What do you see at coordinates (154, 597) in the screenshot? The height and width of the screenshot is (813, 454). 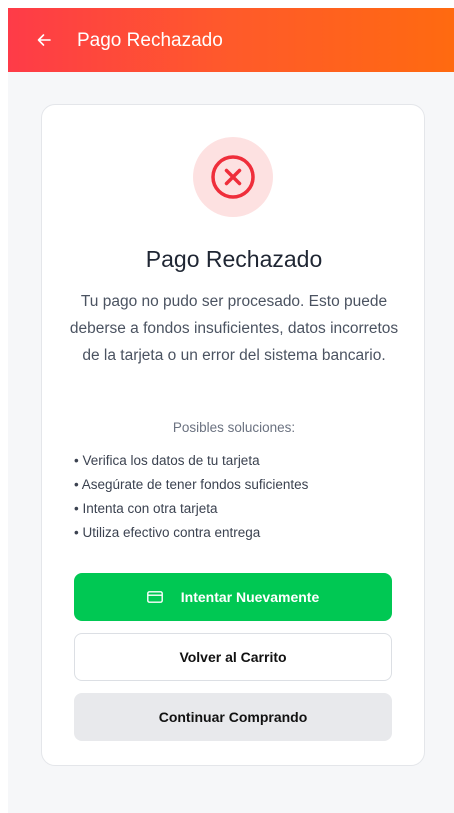 I see `credit-card-icon` at bounding box center [154, 597].